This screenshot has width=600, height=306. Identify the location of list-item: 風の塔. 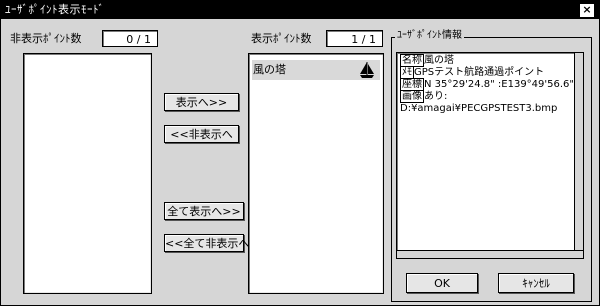
(316, 70).